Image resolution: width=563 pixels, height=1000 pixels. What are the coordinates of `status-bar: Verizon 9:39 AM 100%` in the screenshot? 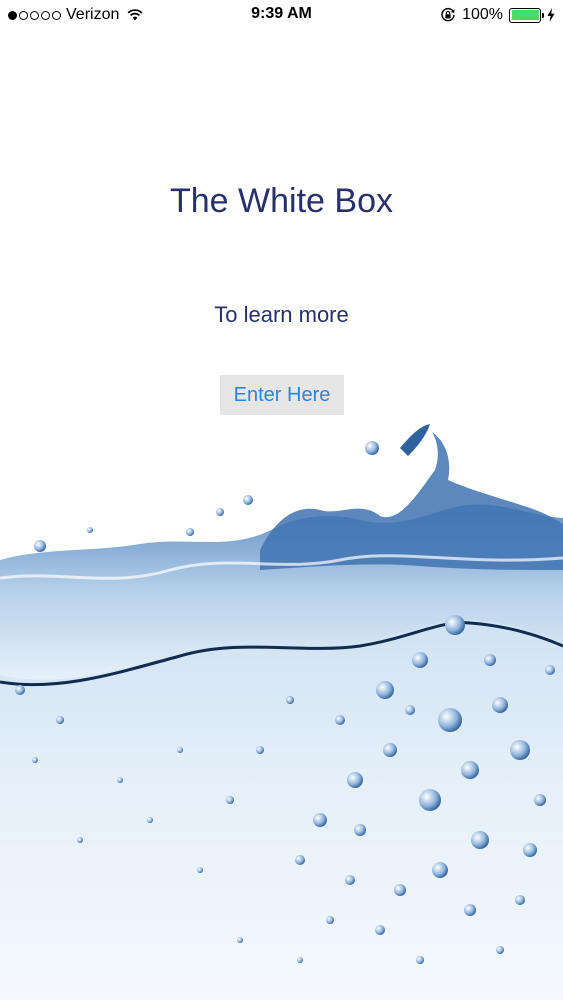 It's located at (281, 15).